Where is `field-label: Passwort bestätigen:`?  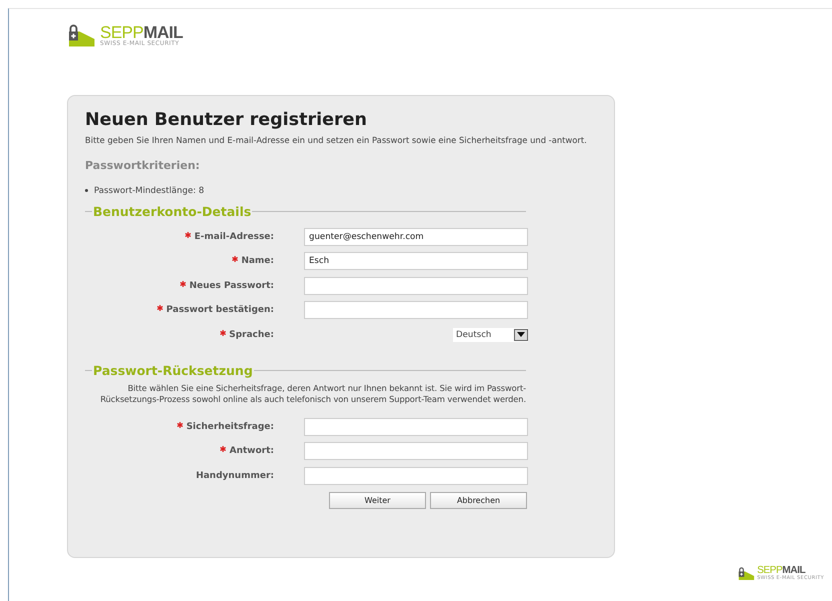 field-label: Passwort bestätigen: is located at coordinates (220, 310).